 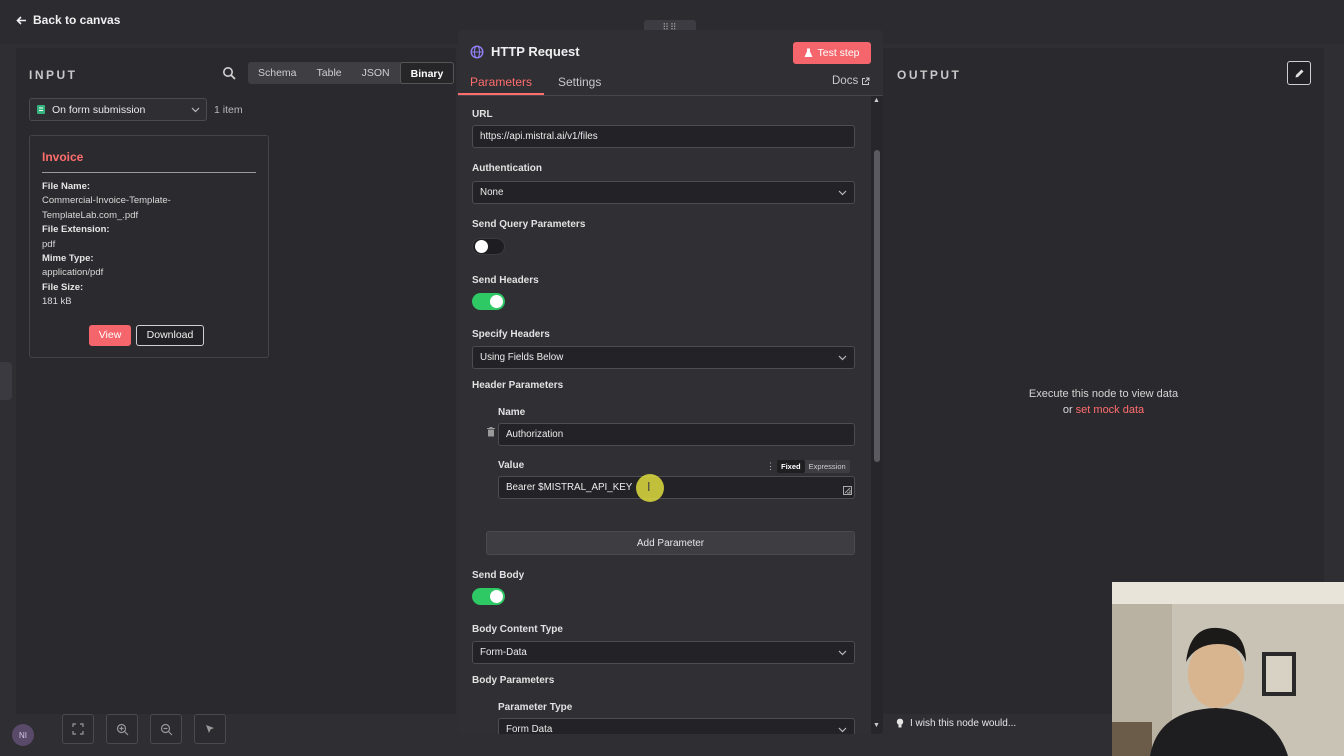 What do you see at coordinates (676, 434) in the screenshot?
I see `header-name-input: Authorization` at bounding box center [676, 434].